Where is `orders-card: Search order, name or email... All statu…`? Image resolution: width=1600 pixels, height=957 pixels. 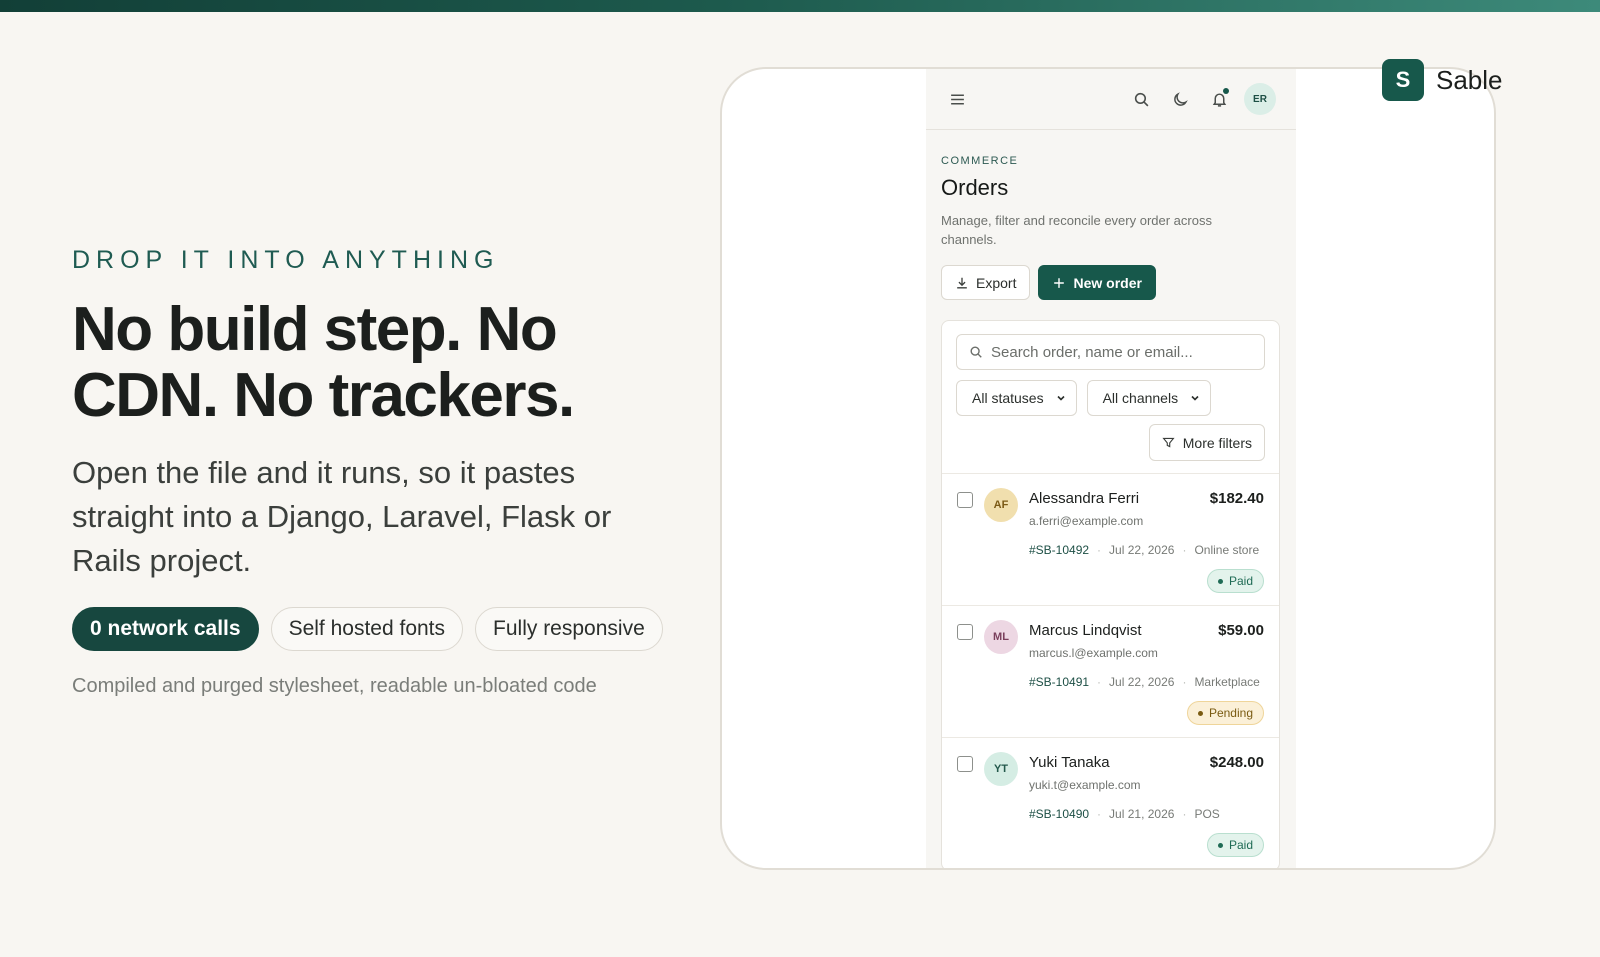
orders-card: Search order, name or email... All statu… is located at coordinates (1110, 594).